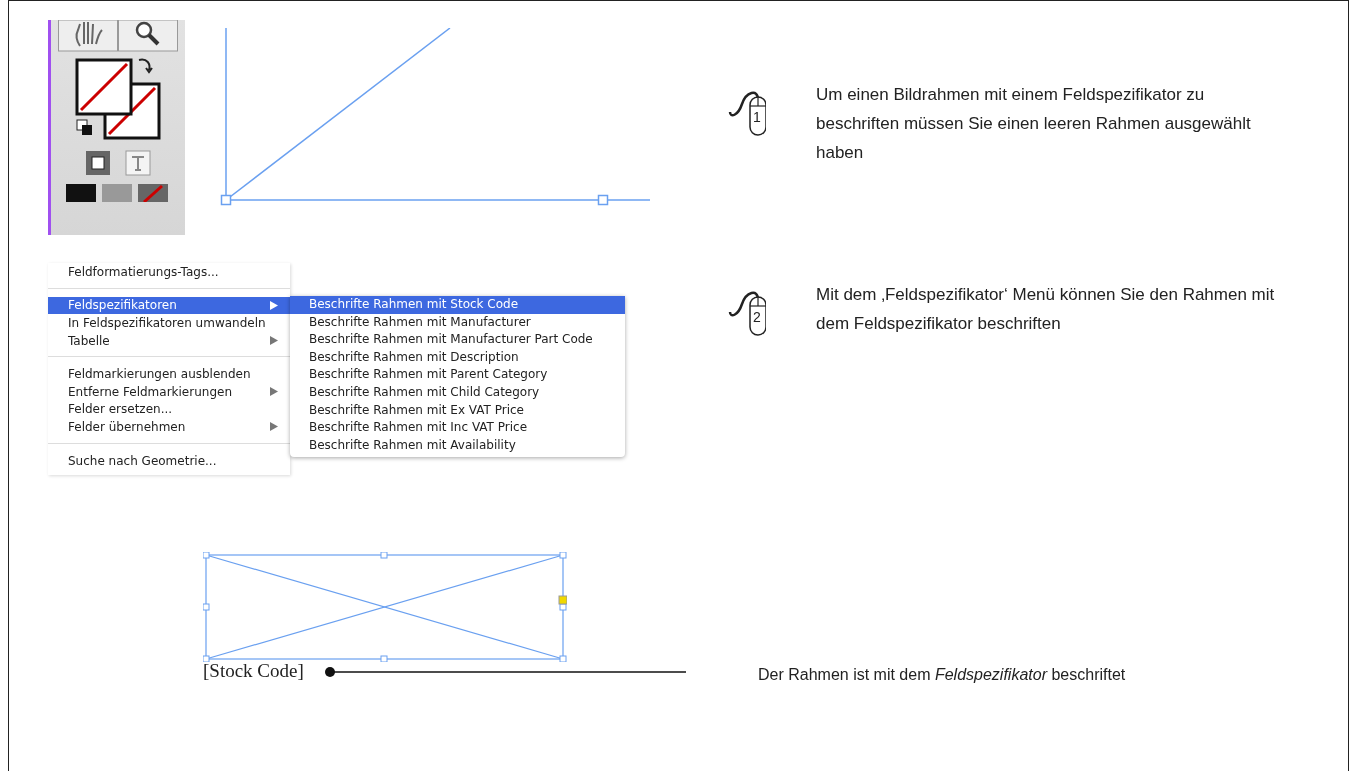 The height and width of the screenshot is (771, 1349). Describe the element at coordinates (457, 340) in the screenshot. I see `menu-item: Beschrifte Rahmen mit Manufacturer Part Code` at that location.